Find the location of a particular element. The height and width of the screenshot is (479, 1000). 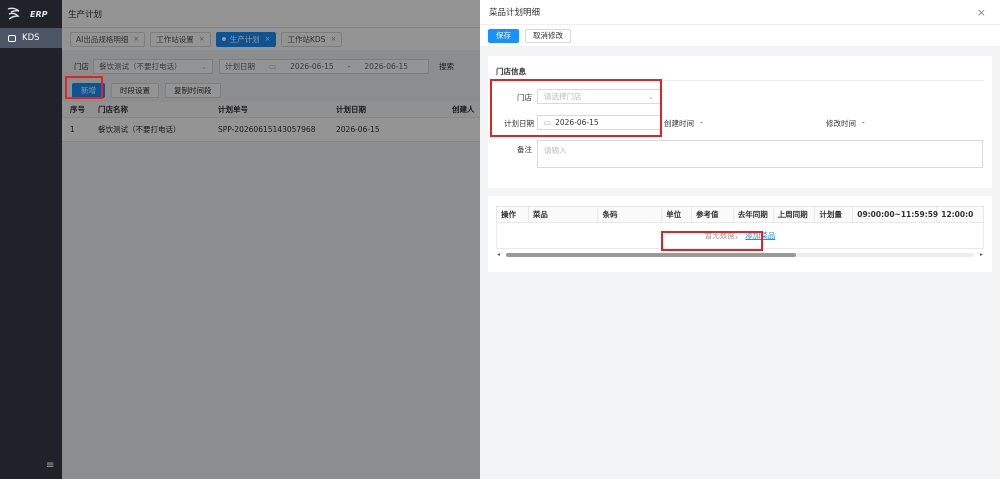

sidebar: ERP KDS ≡ is located at coordinates (31, 239).